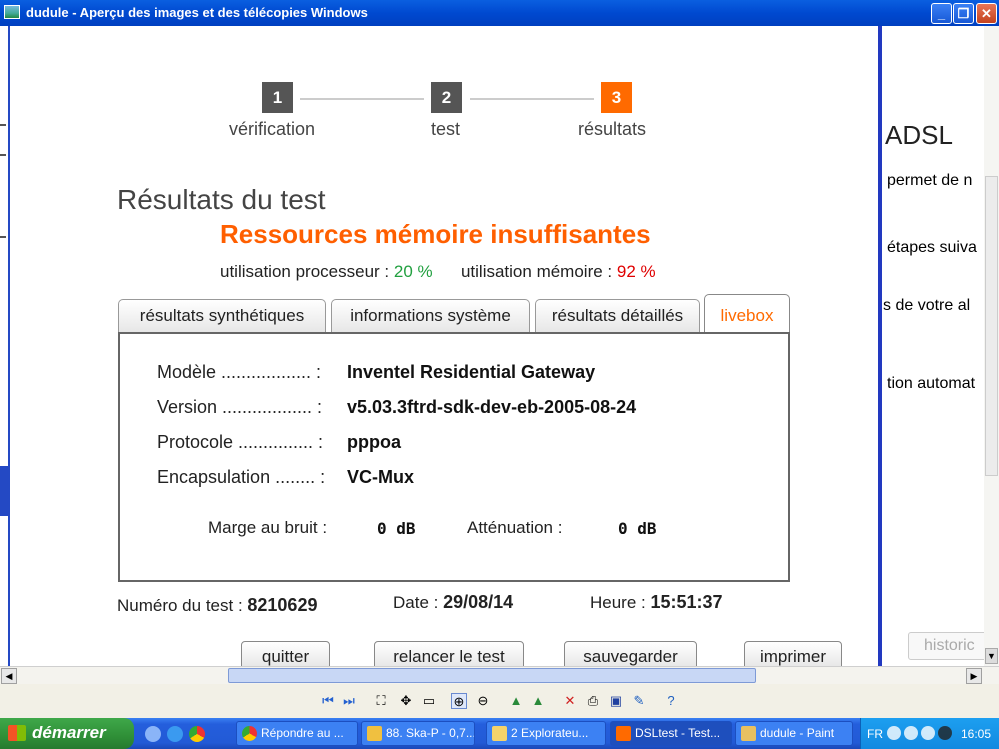 Image resolution: width=999 pixels, height=749 pixels. What do you see at coordinates (435, 234) in the screenshot?
I see `alert-message: Ressources mémoire insuffisantes` at bounding box center [435, 234].